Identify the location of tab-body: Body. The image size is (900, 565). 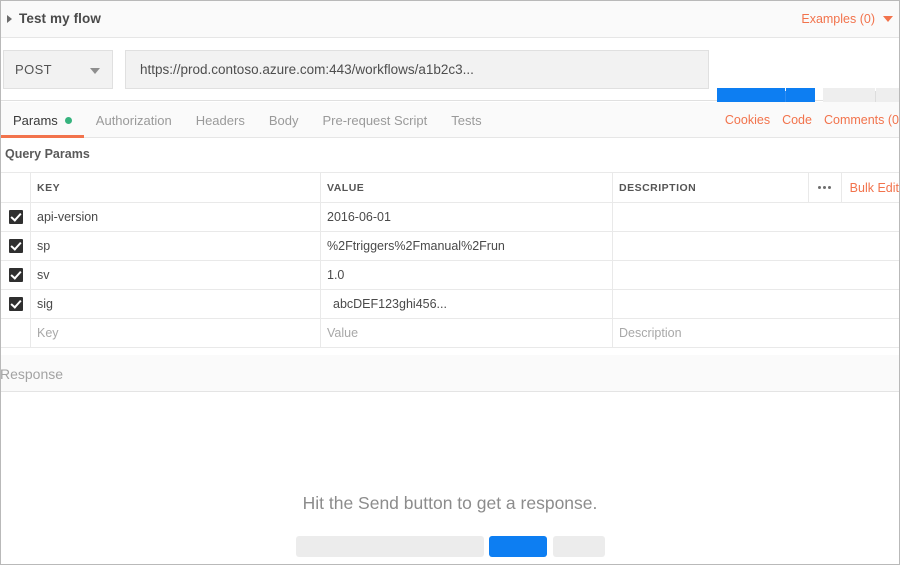
(284, 120).